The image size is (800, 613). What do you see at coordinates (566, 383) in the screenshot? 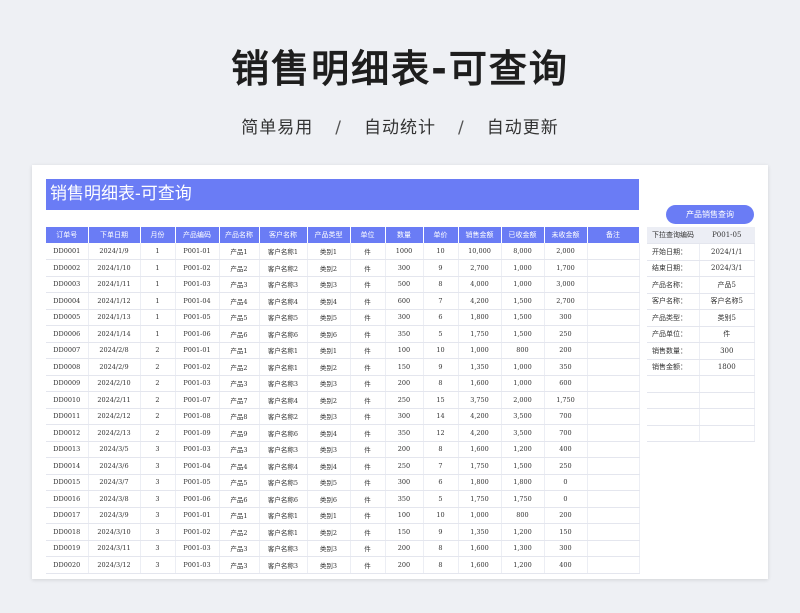
I see `table-cell: 600` at bounding box center [566, 383].